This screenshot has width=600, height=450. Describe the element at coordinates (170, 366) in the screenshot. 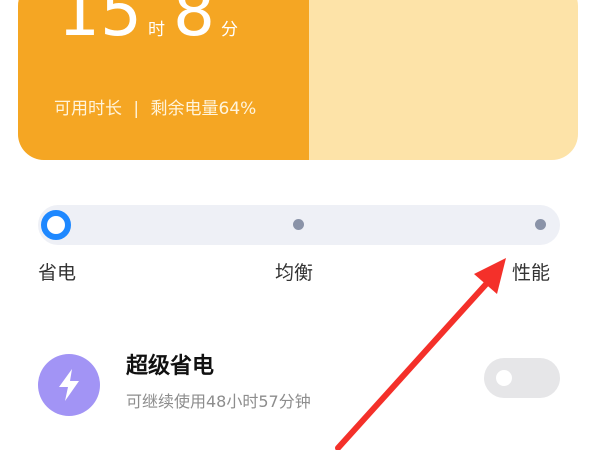

I see `super-saver-title: 超级省电` at that location.